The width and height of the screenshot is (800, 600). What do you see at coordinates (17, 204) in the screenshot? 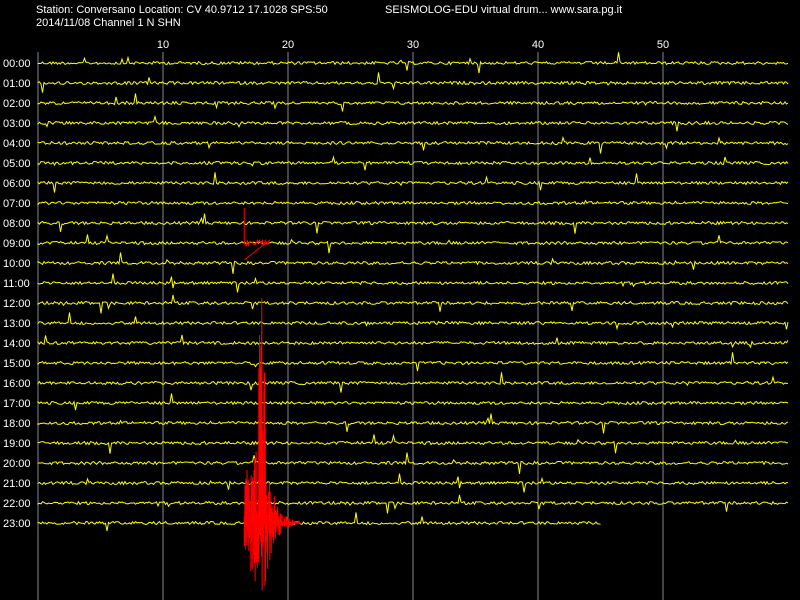
I see `row-label: 07:00` at bounding box center [17, 204].